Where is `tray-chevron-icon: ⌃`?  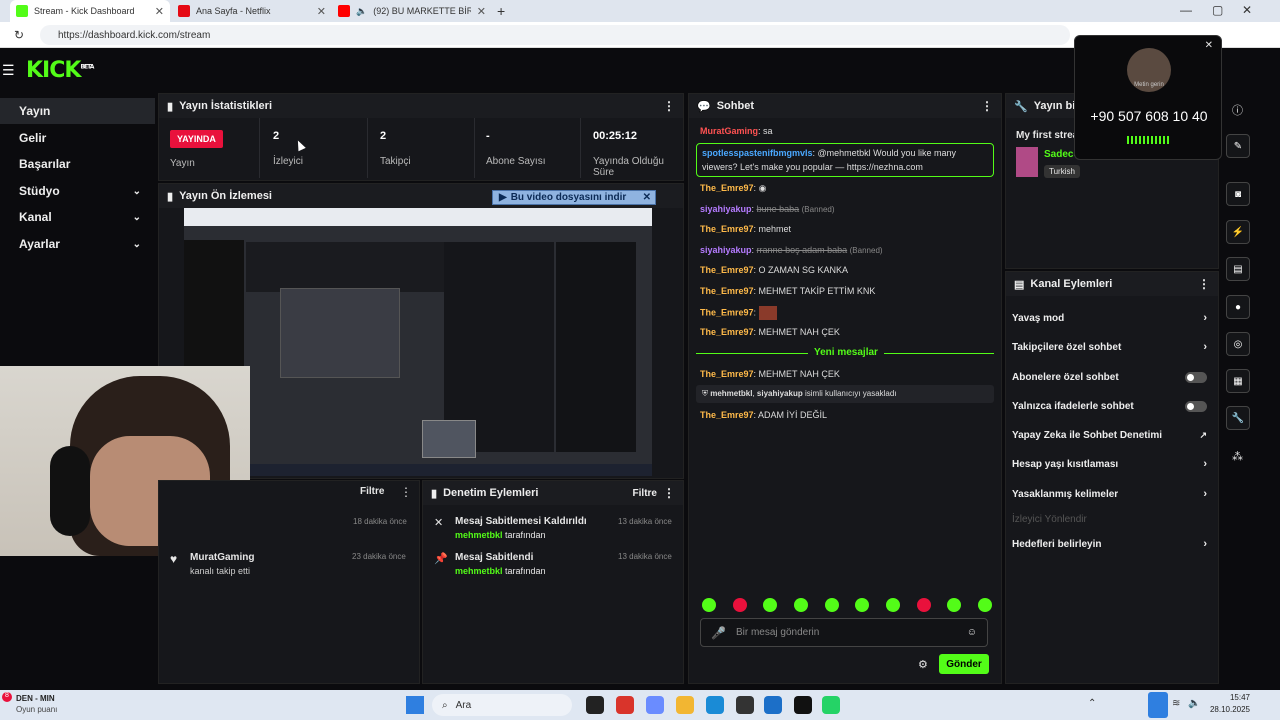 tray-chevron-icon: ⌃ is located at coordinates (1092, 703).